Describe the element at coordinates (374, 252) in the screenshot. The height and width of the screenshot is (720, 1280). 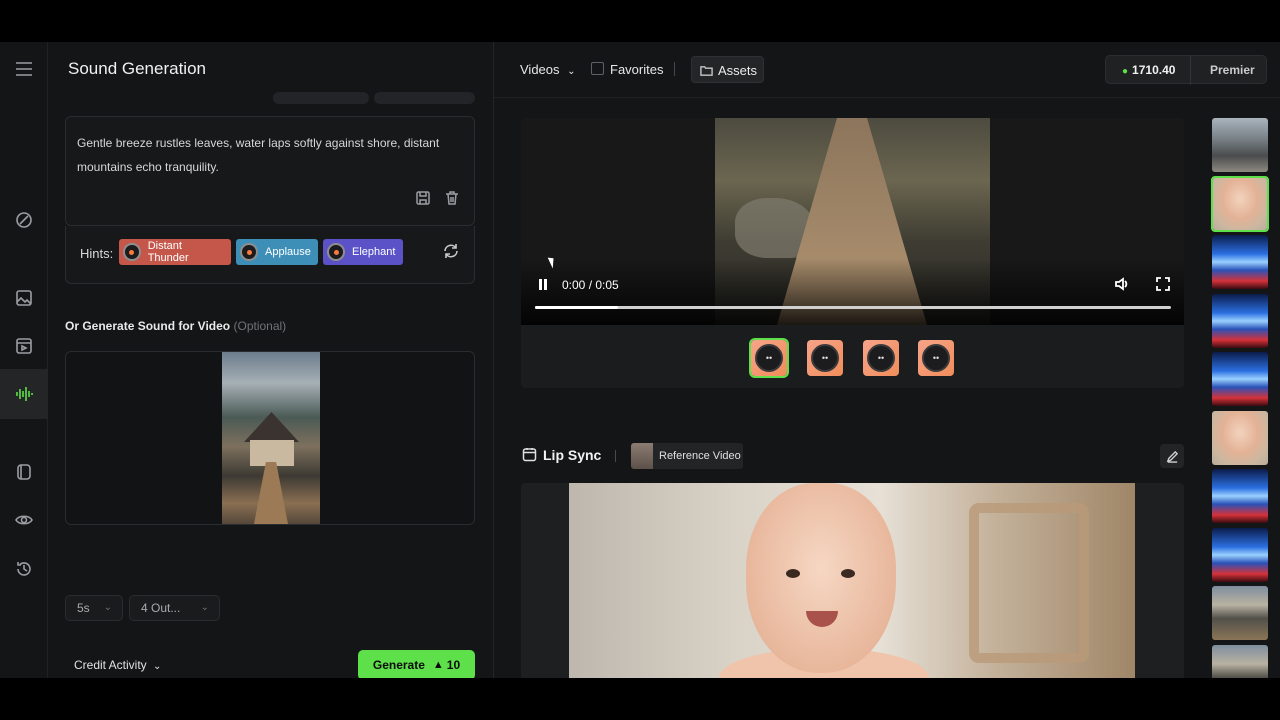
I see `hint-label: Elephant` at that location.